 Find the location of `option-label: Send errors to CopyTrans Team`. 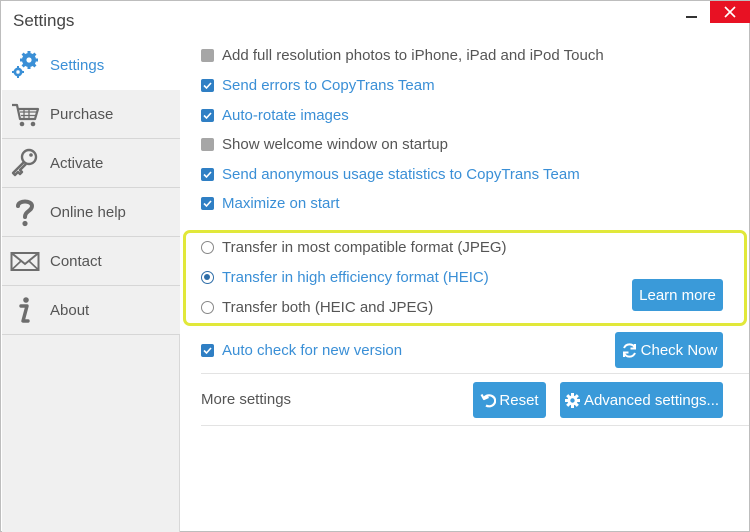

option-label: Send errors to CopyTrans Team is located at coordinates (328, 85).